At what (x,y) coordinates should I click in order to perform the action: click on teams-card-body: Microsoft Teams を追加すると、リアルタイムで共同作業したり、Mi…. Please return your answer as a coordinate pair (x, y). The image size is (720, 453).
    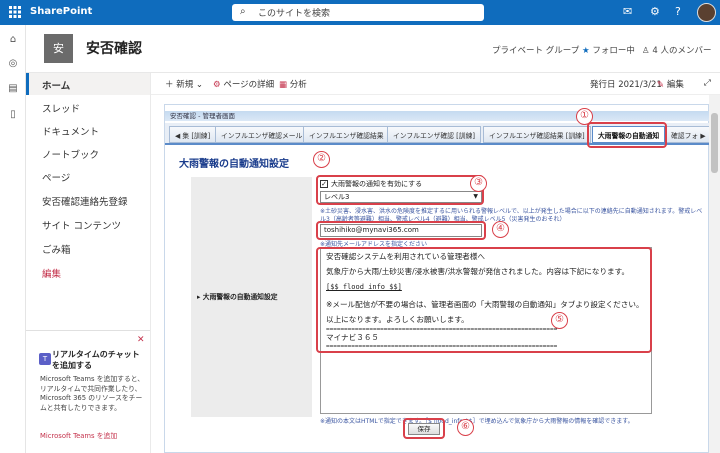
    Looking at the image, I should click on (92, 393).